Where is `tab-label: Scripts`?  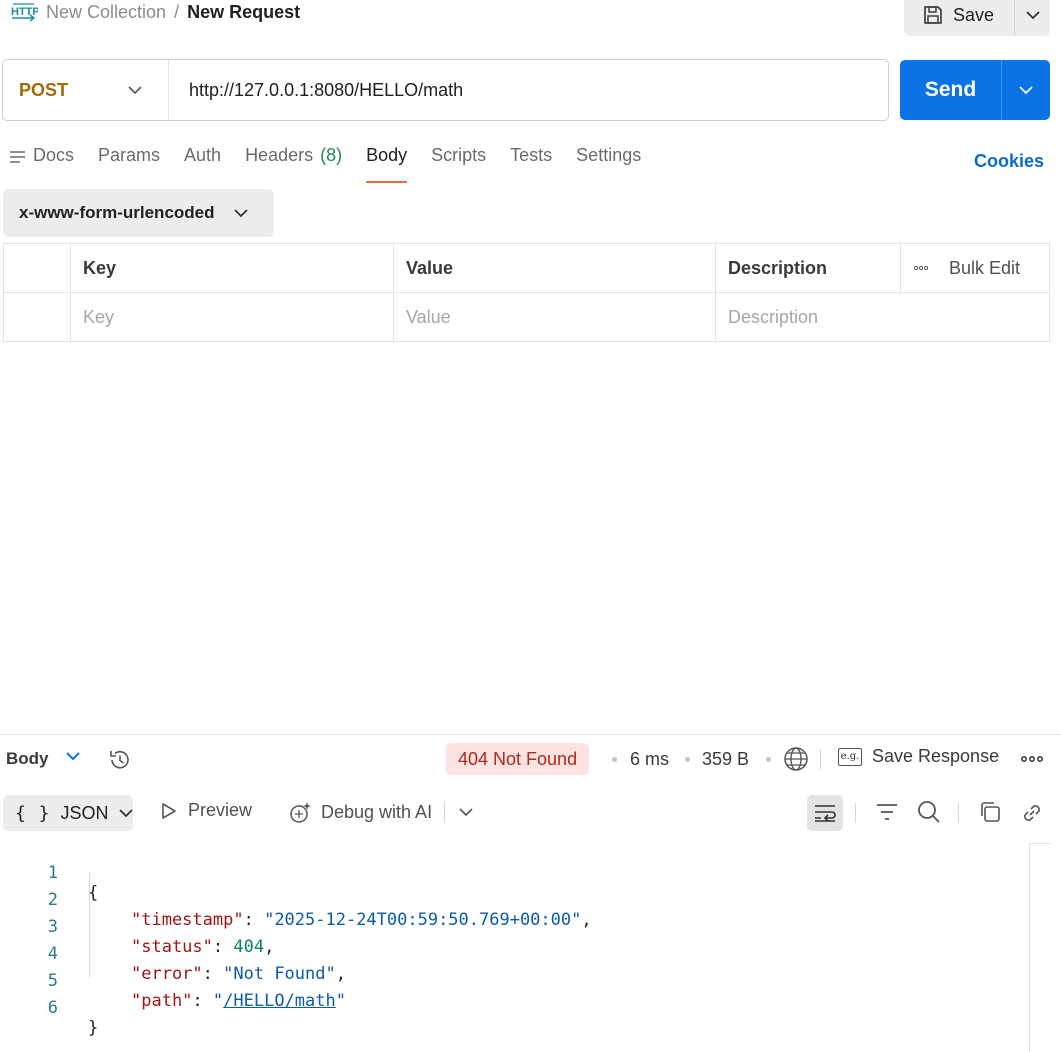
tab-label: Scripts is located at coordinates (459, 155).